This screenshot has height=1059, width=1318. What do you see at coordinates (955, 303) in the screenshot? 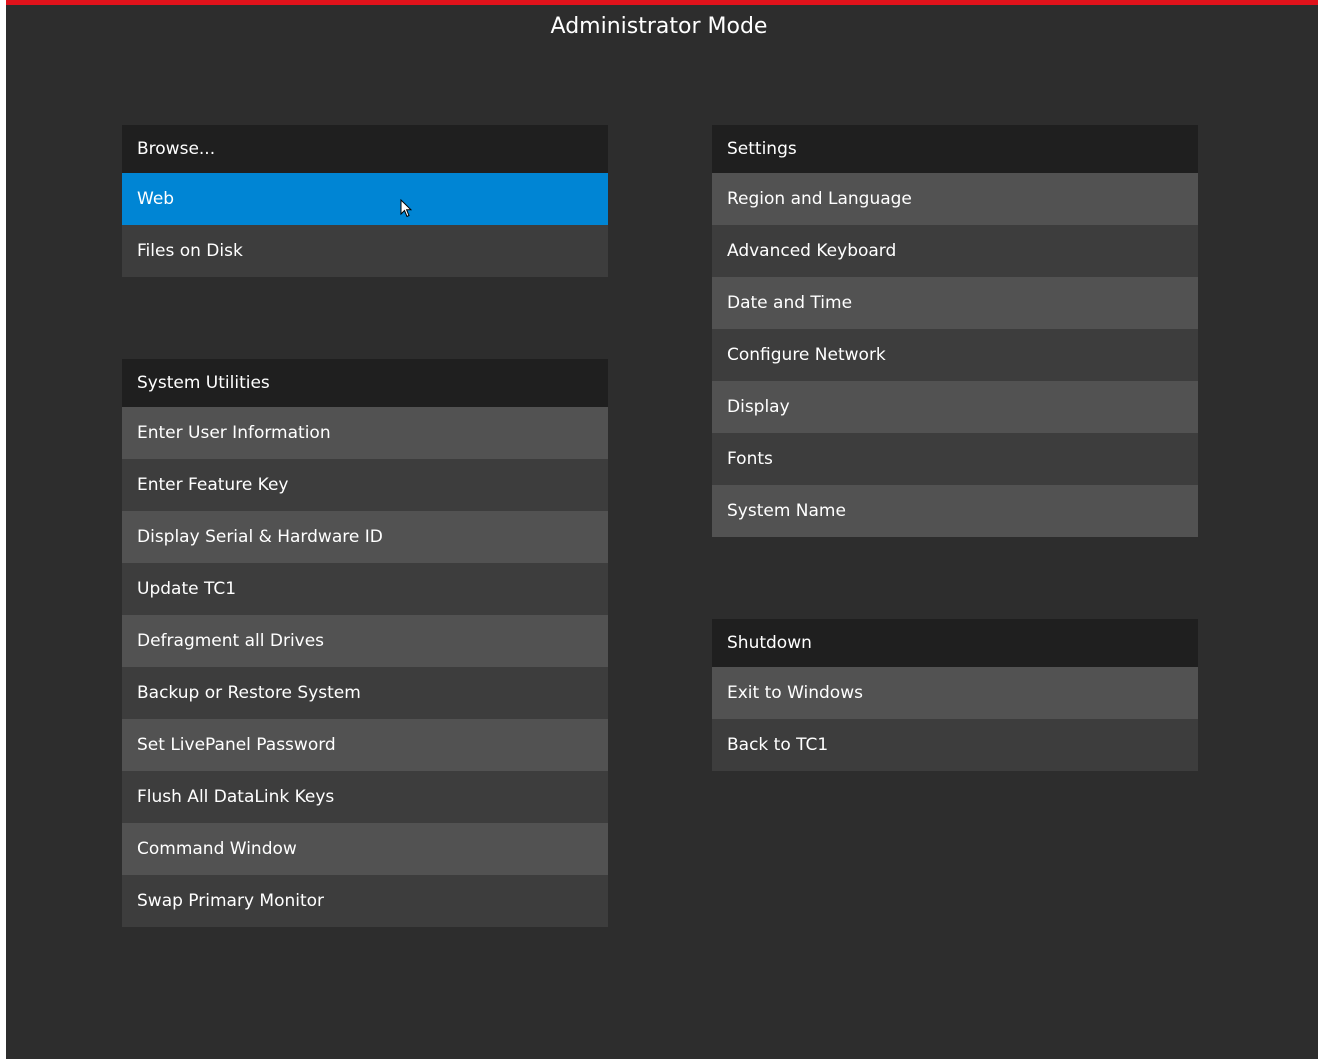
I see `settings-item-date-time: Date and Time` at bounding box center [955, 303].